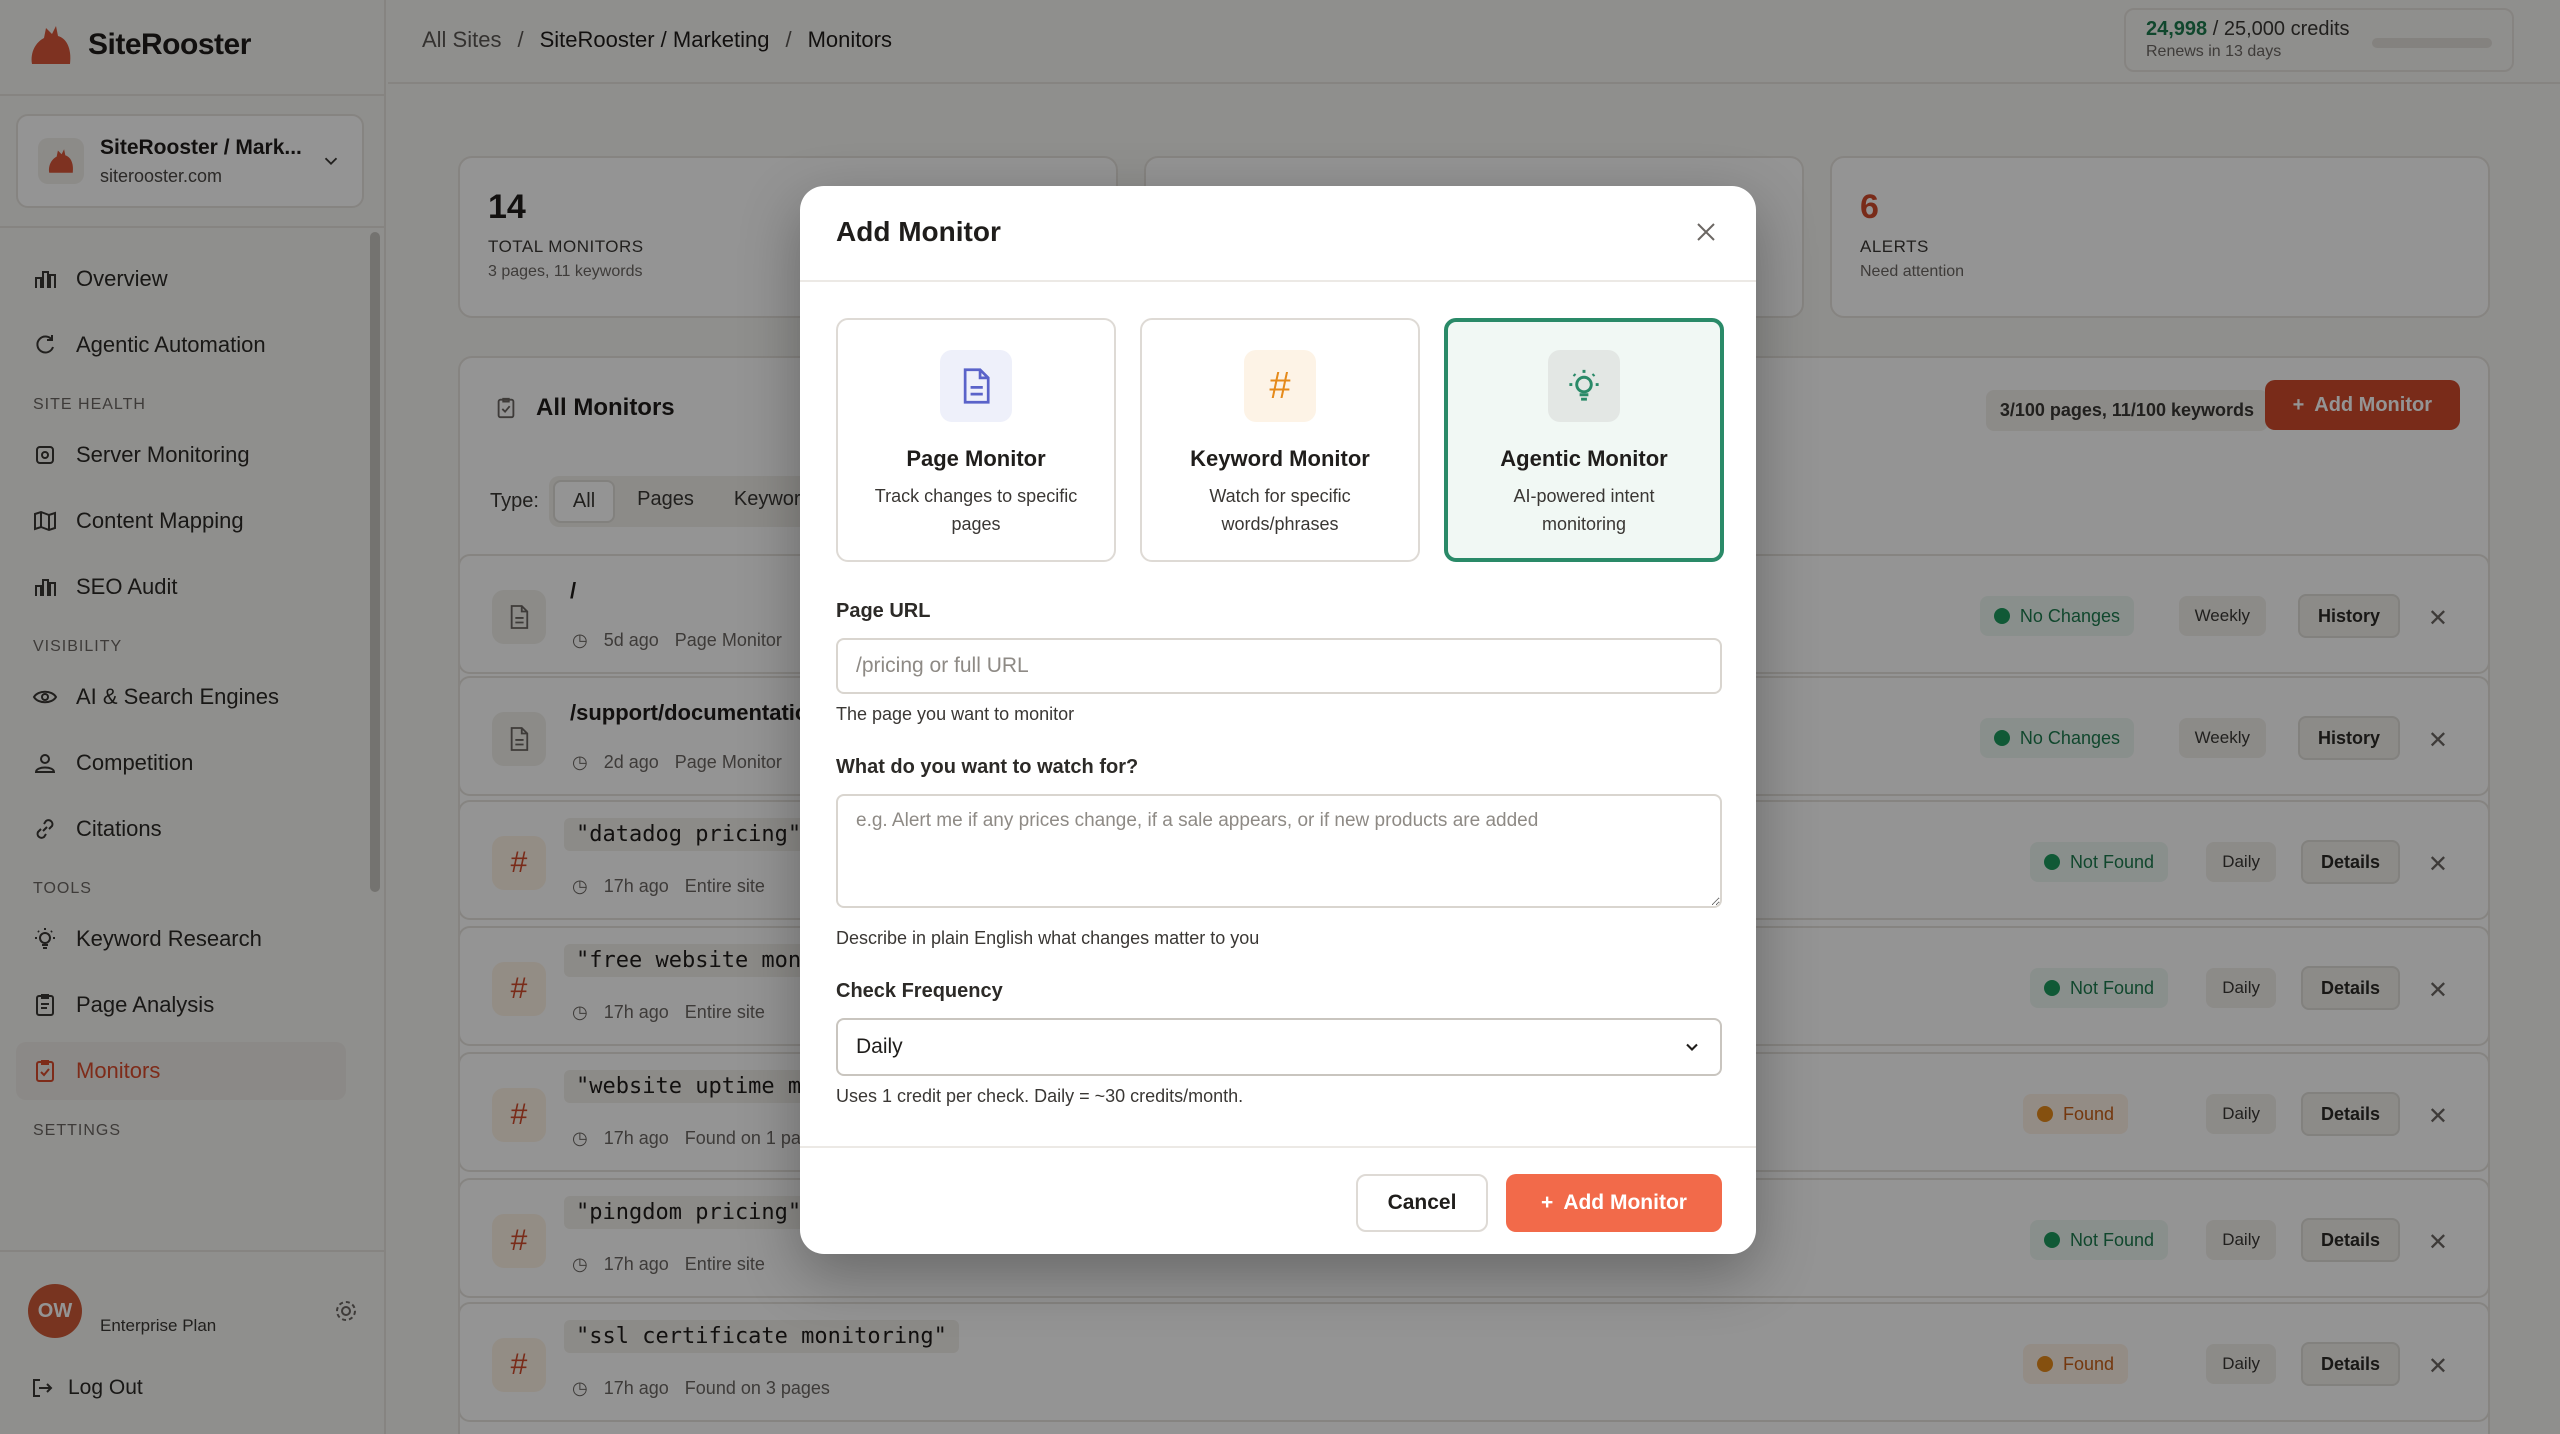  Describe the element at coordinates (1279, 851) in the screenshot. I see `watch-for-textarea` at that location.